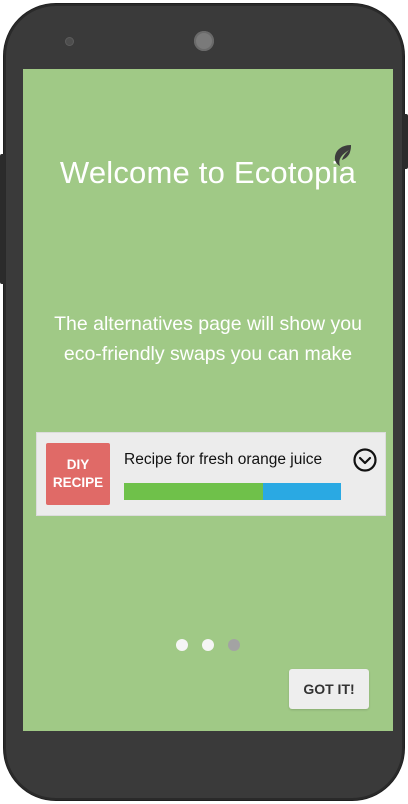 This screenshot has width=408, height=804. I want to click on badge-line-1: DIY, so click(78, 464).